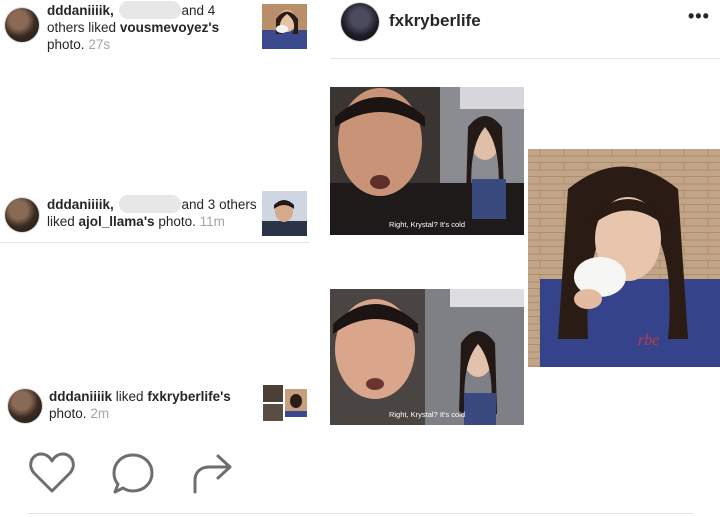 The width and height of the screenshot is (720, 517). What do you see at coordinates (117, 221) in the screenshot?
I see `target-user-link: ajol_llama's` at bounding box center [117, 221].